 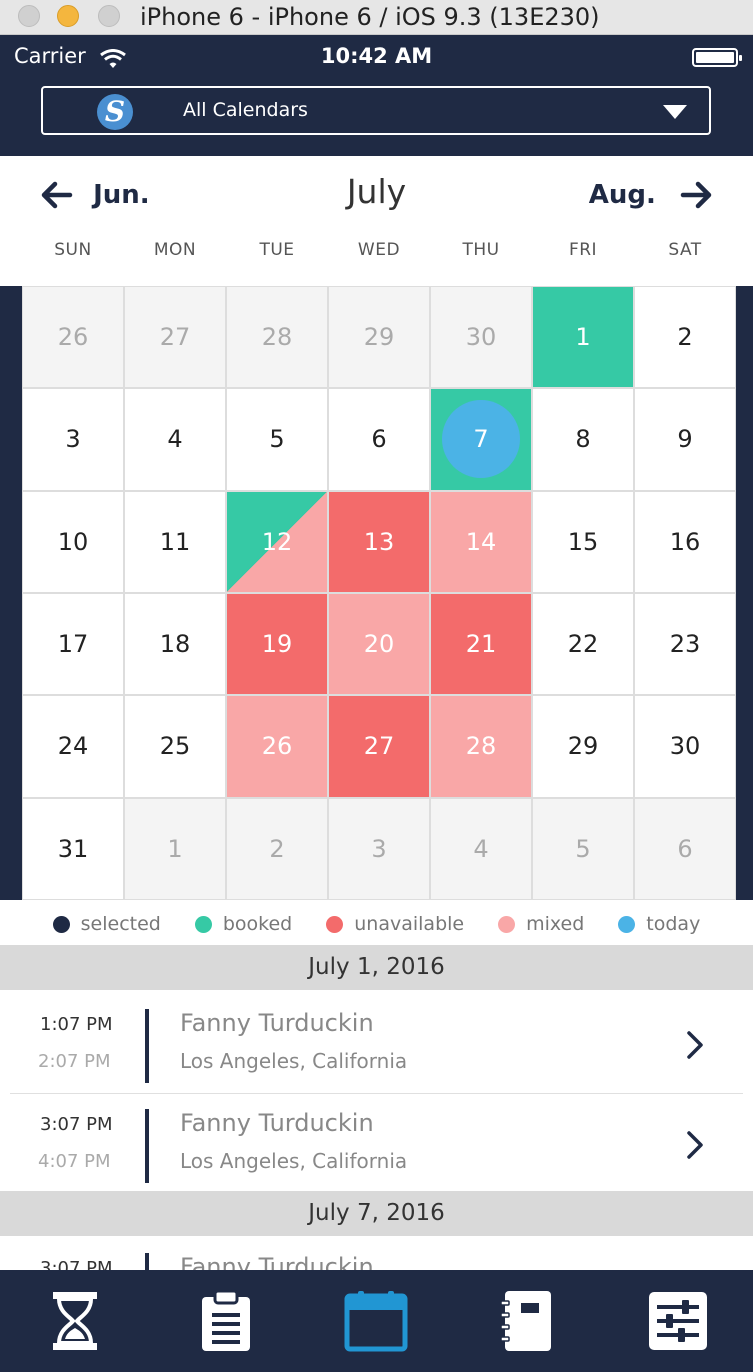 I want to click on day-number: 17, so click(x=73, y=644).